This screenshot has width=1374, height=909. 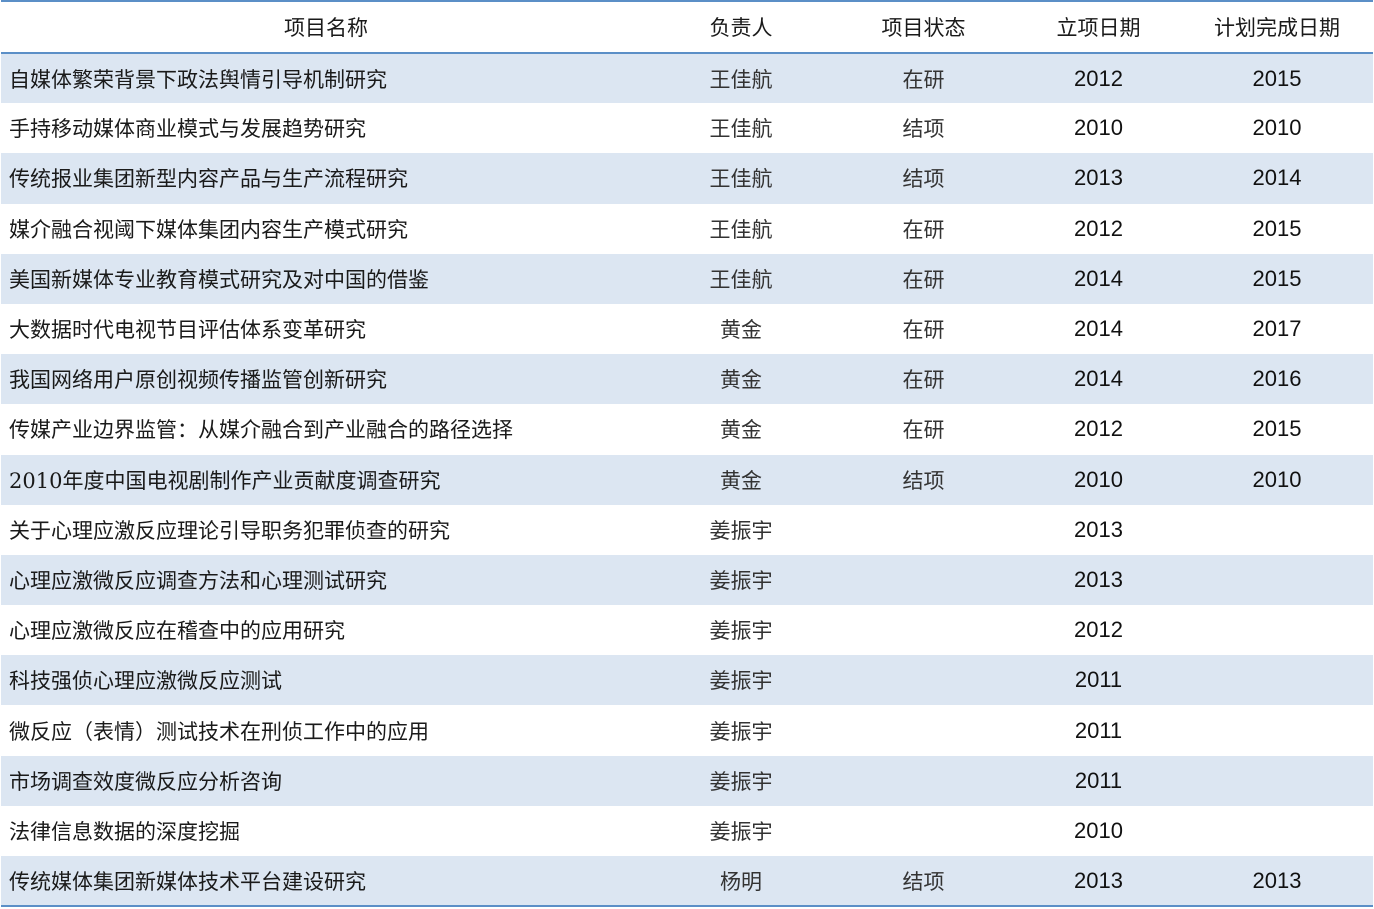 What do you see at coordinates (1277, 329) in the screenshot?
I see `cell-end-date: 2017` at bounding box center [1277, 329].